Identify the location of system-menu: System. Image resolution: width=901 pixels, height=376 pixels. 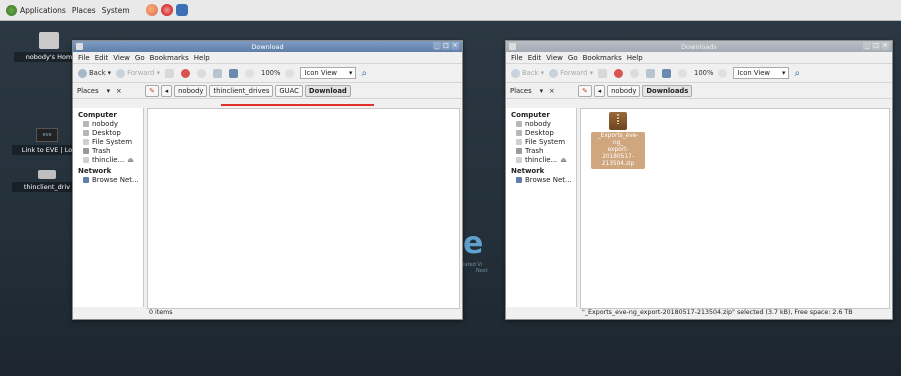
(116, 10).